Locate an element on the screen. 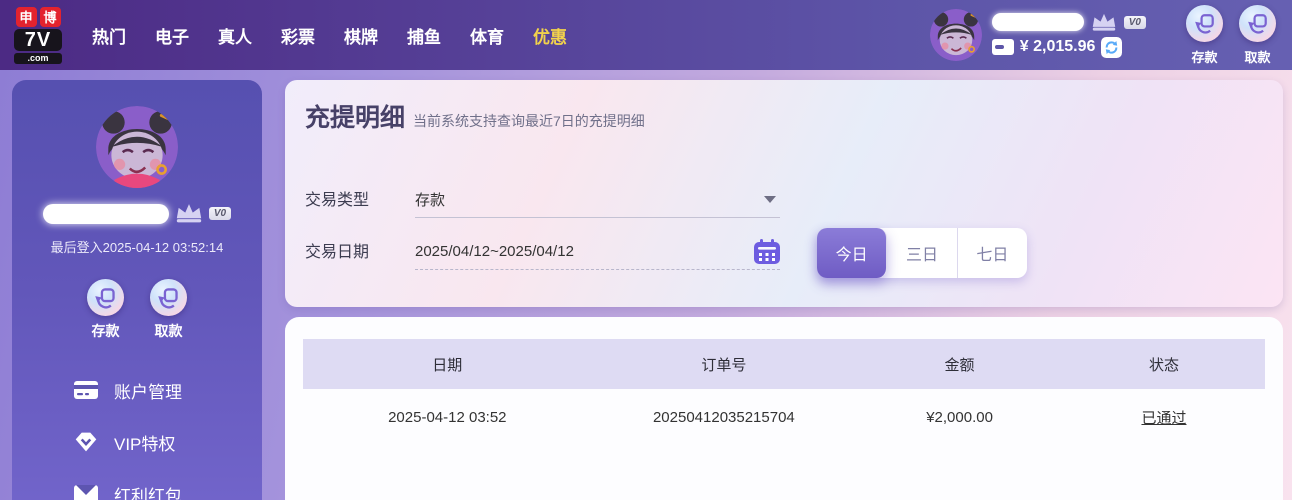 This screenshot has width=1292, height=500. red-packet-icon is located at coordinates (86, 492).